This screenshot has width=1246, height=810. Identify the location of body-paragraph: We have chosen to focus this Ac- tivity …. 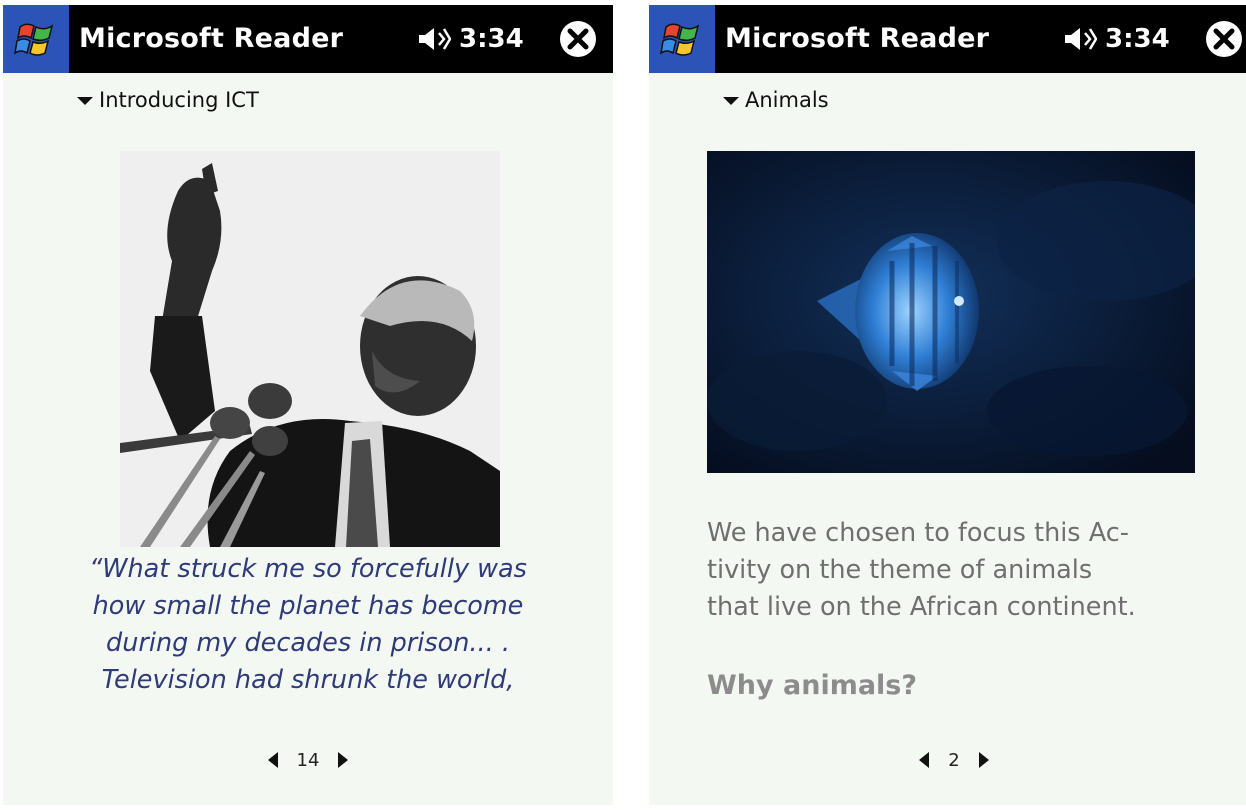
(976, 570).